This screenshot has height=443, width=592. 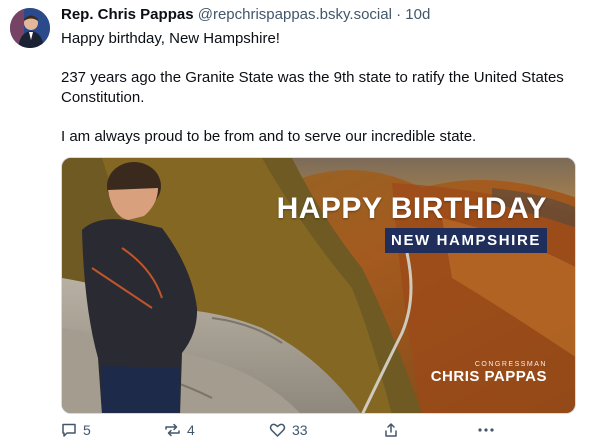 What do you see at coordinates (277, 430) in the screenshot?
I see `heart-icon` at bounding box center [277, 430].